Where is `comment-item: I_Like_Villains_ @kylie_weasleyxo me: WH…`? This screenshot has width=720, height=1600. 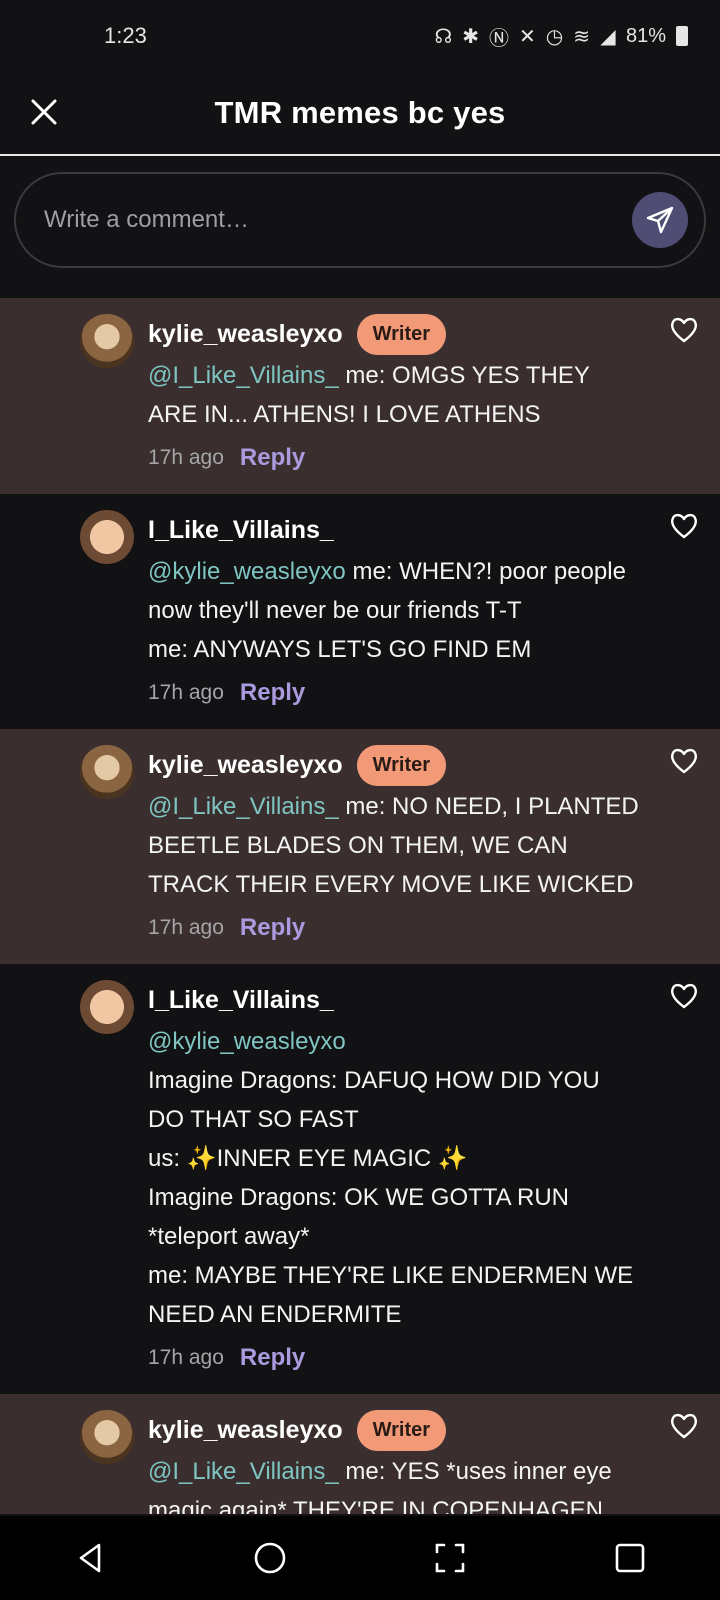 comment-item: I_Like_Villains_ @kylie_weasleyxo me: WH… is located at coordinates (360, 611).